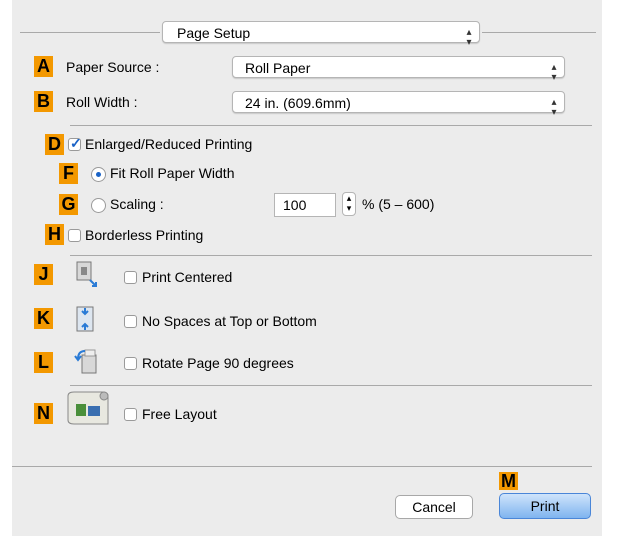 The height and width of the screenshot is (536, 620). I want to click on free-layout-icon, so click(88, 408).